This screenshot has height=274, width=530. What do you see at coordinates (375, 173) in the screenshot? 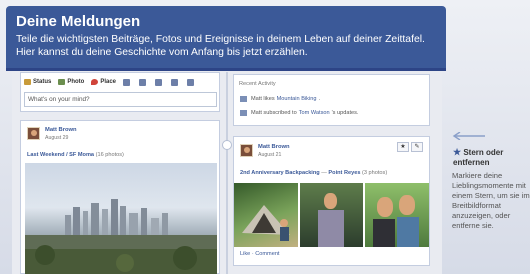
I see `album-count: (3 photos)` at bounding box center [375, 173].